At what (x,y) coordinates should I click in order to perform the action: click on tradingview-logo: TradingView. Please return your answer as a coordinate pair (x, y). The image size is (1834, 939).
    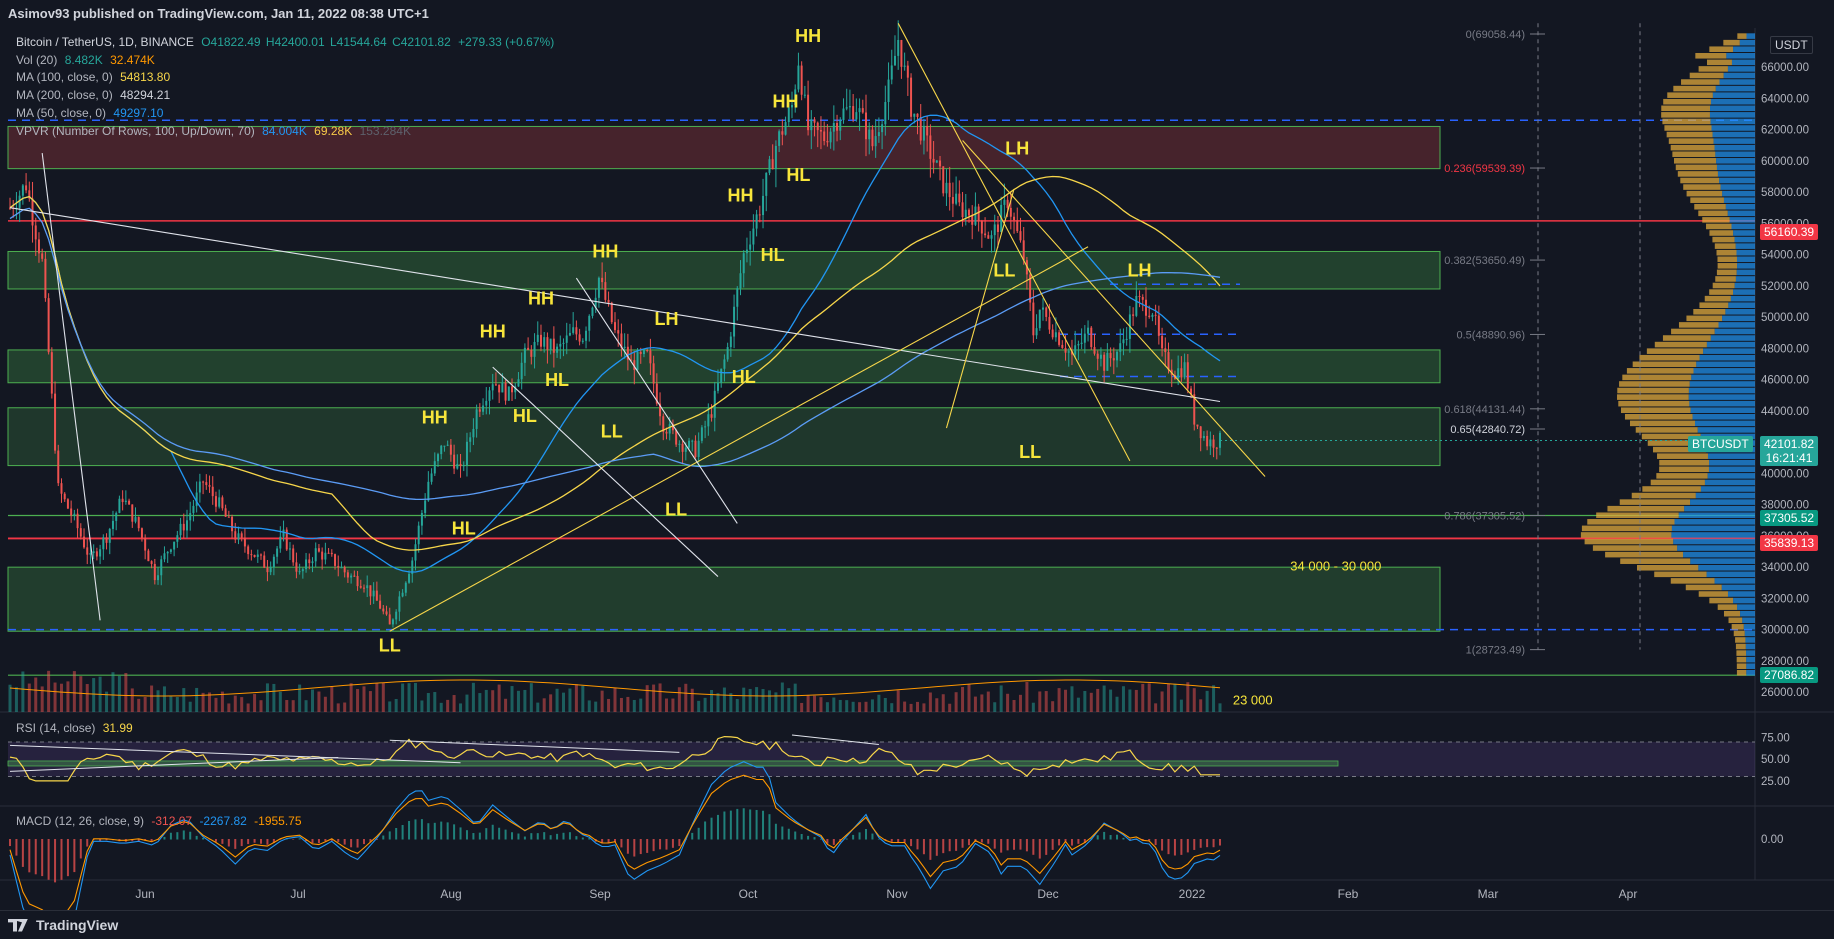
    Looking at the image, I should click on (63, 925).